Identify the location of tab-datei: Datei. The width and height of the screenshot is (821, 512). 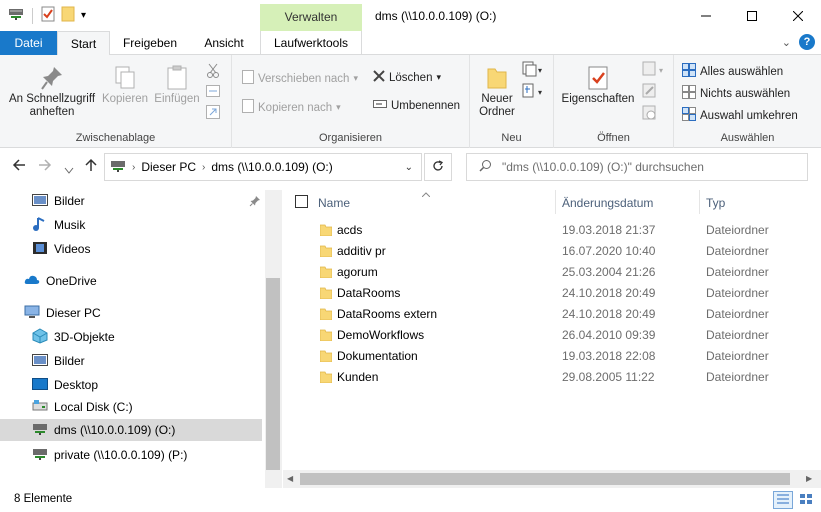
(28, 43).